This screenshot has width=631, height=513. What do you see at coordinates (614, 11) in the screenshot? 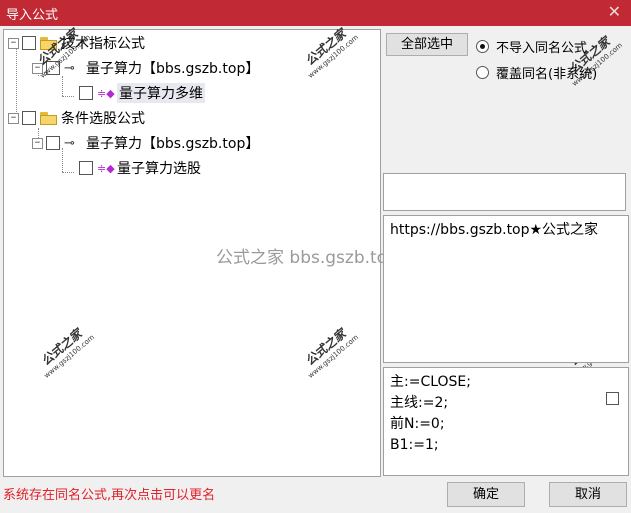
I see `close-icon: ✕` at bounding box center [614, 11].